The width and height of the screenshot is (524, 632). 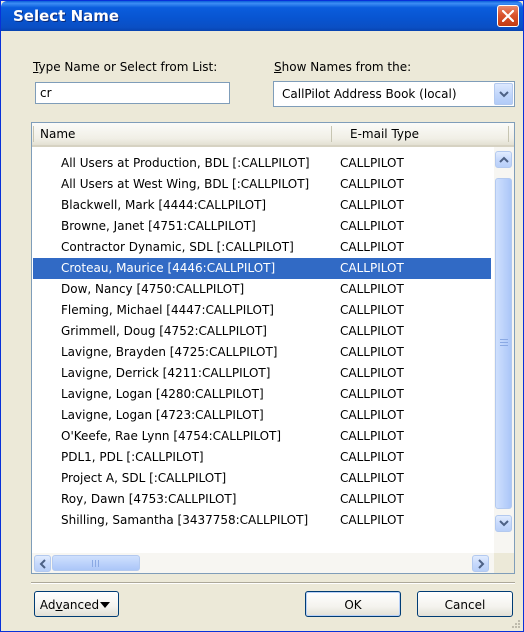 What do you see at coordinates (66, 16) in the screenshot?
I see `dialog-title: Select Name` at bounding box center [66, 16].